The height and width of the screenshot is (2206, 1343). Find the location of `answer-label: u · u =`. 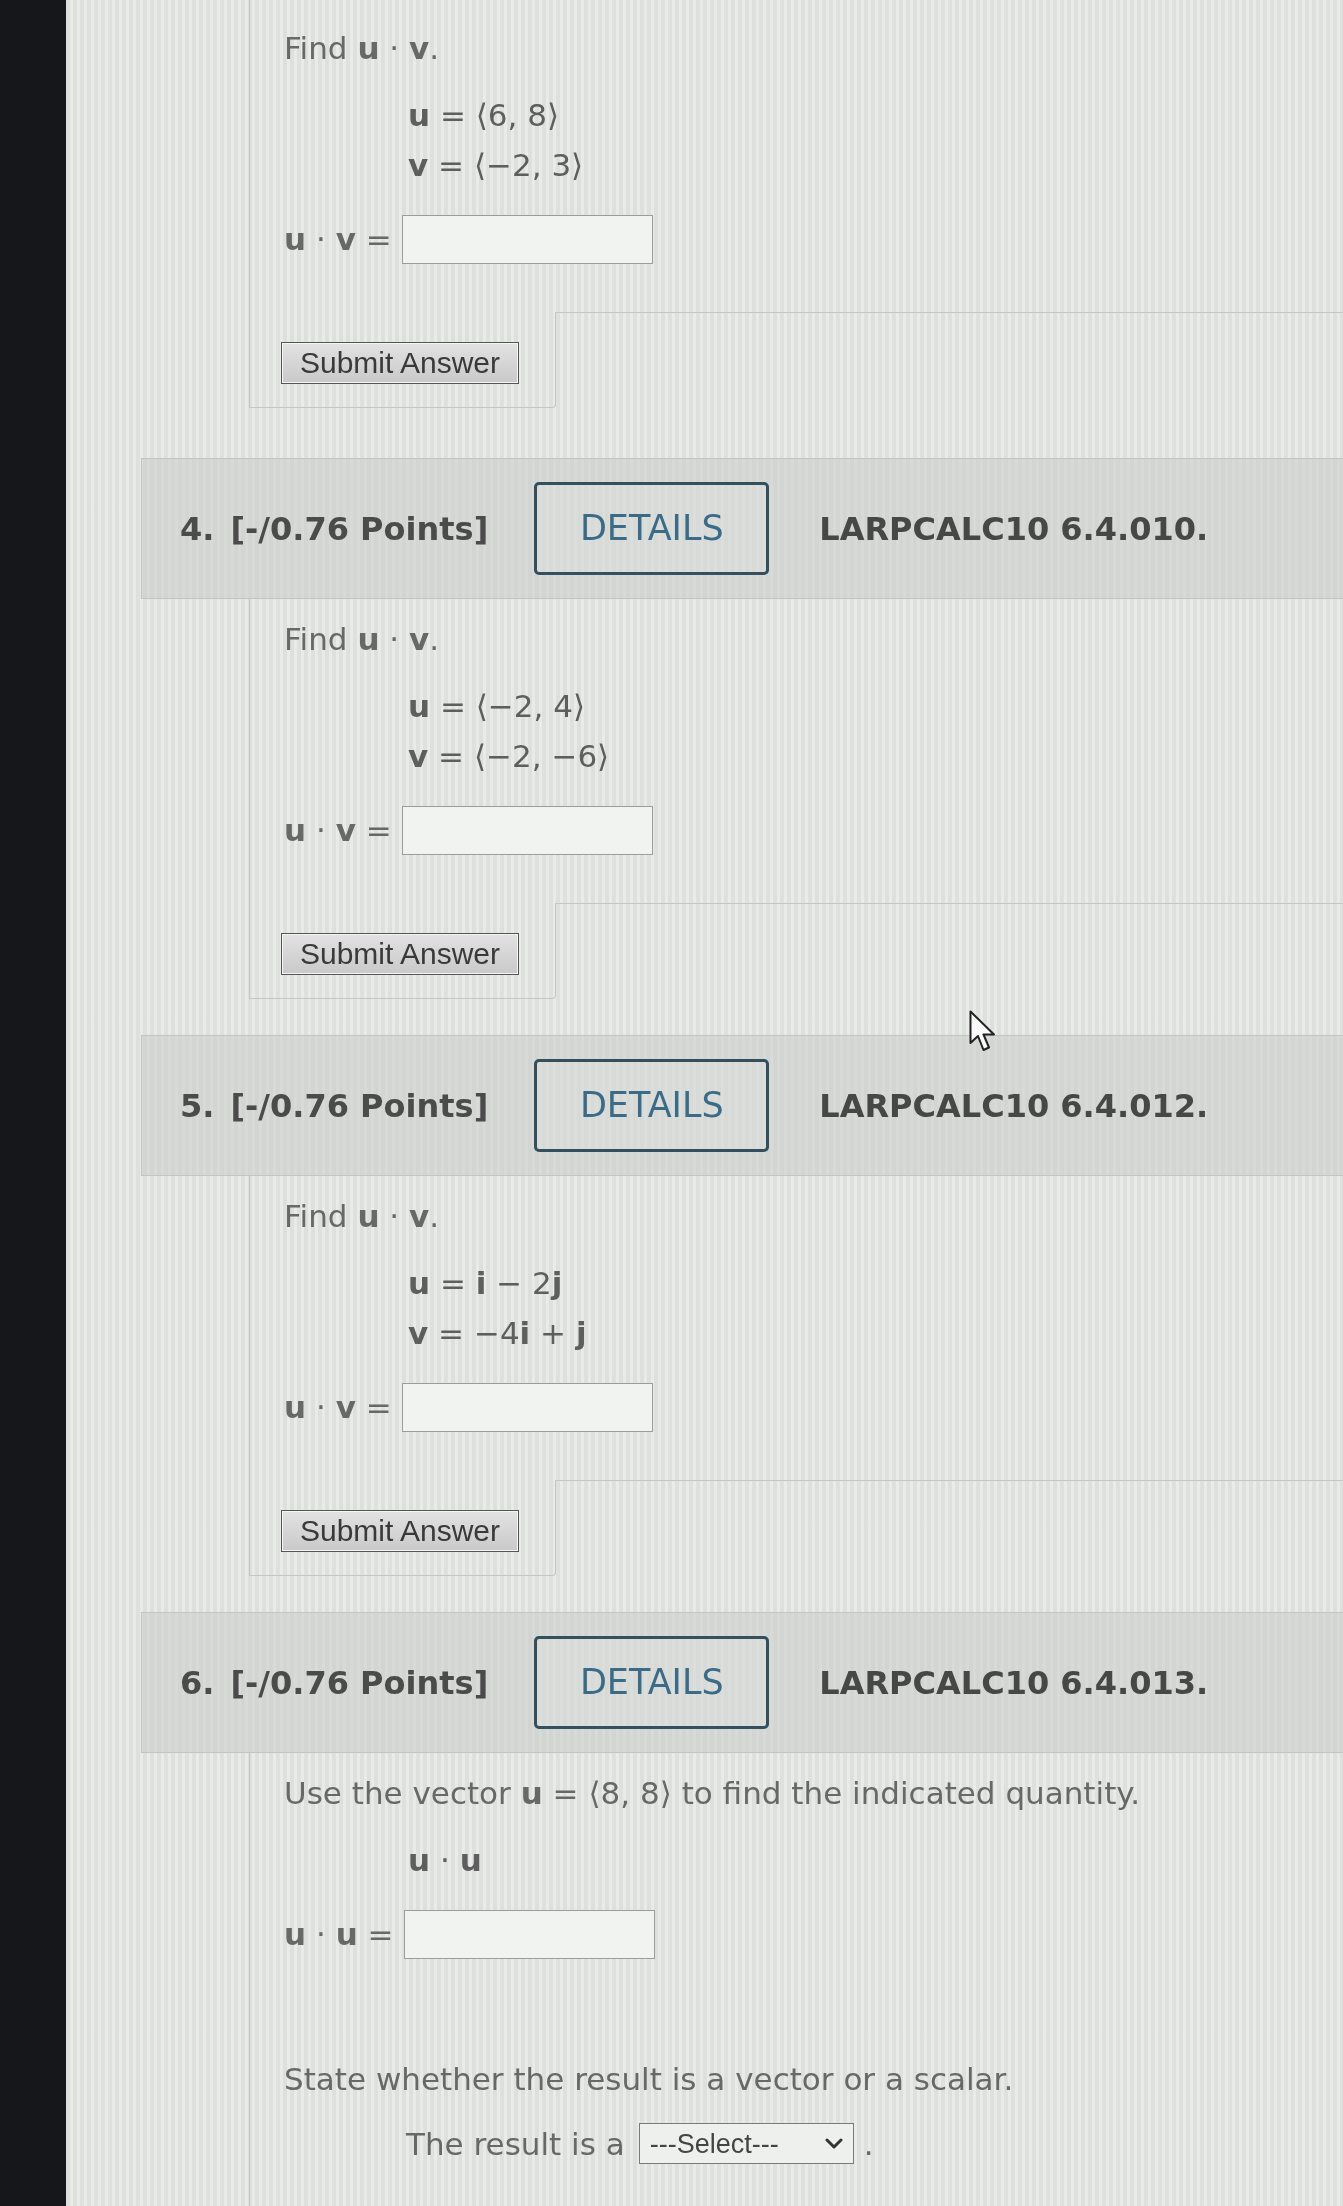

answer-label: u · u = is located at coordinates (339, 1934).